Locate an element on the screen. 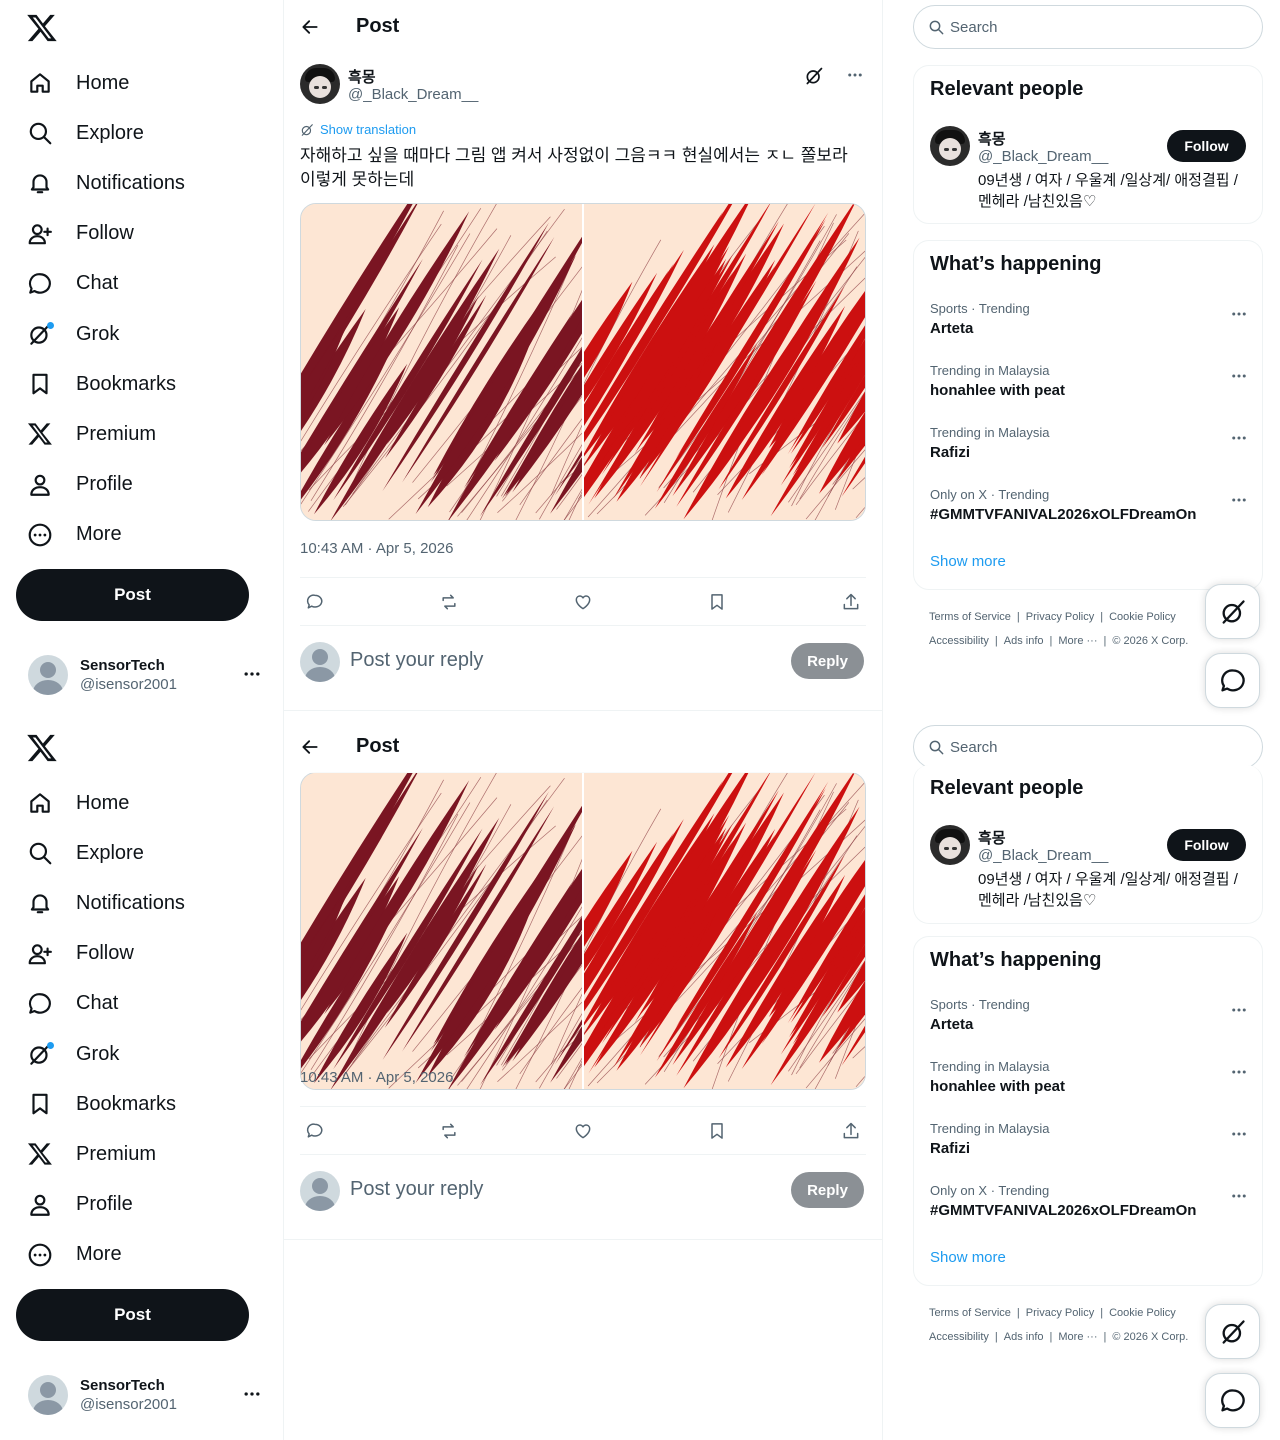 This screenshot has height=1440, width=1280. post-media is located at coordinates (583, 931).